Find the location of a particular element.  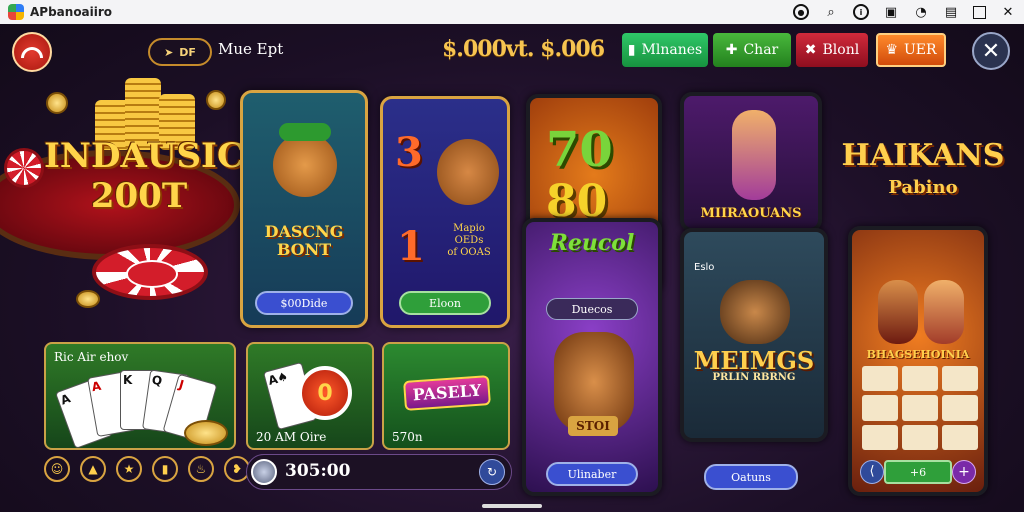

tile-label: Ric Air ehov is located at coordinates (91, 357).